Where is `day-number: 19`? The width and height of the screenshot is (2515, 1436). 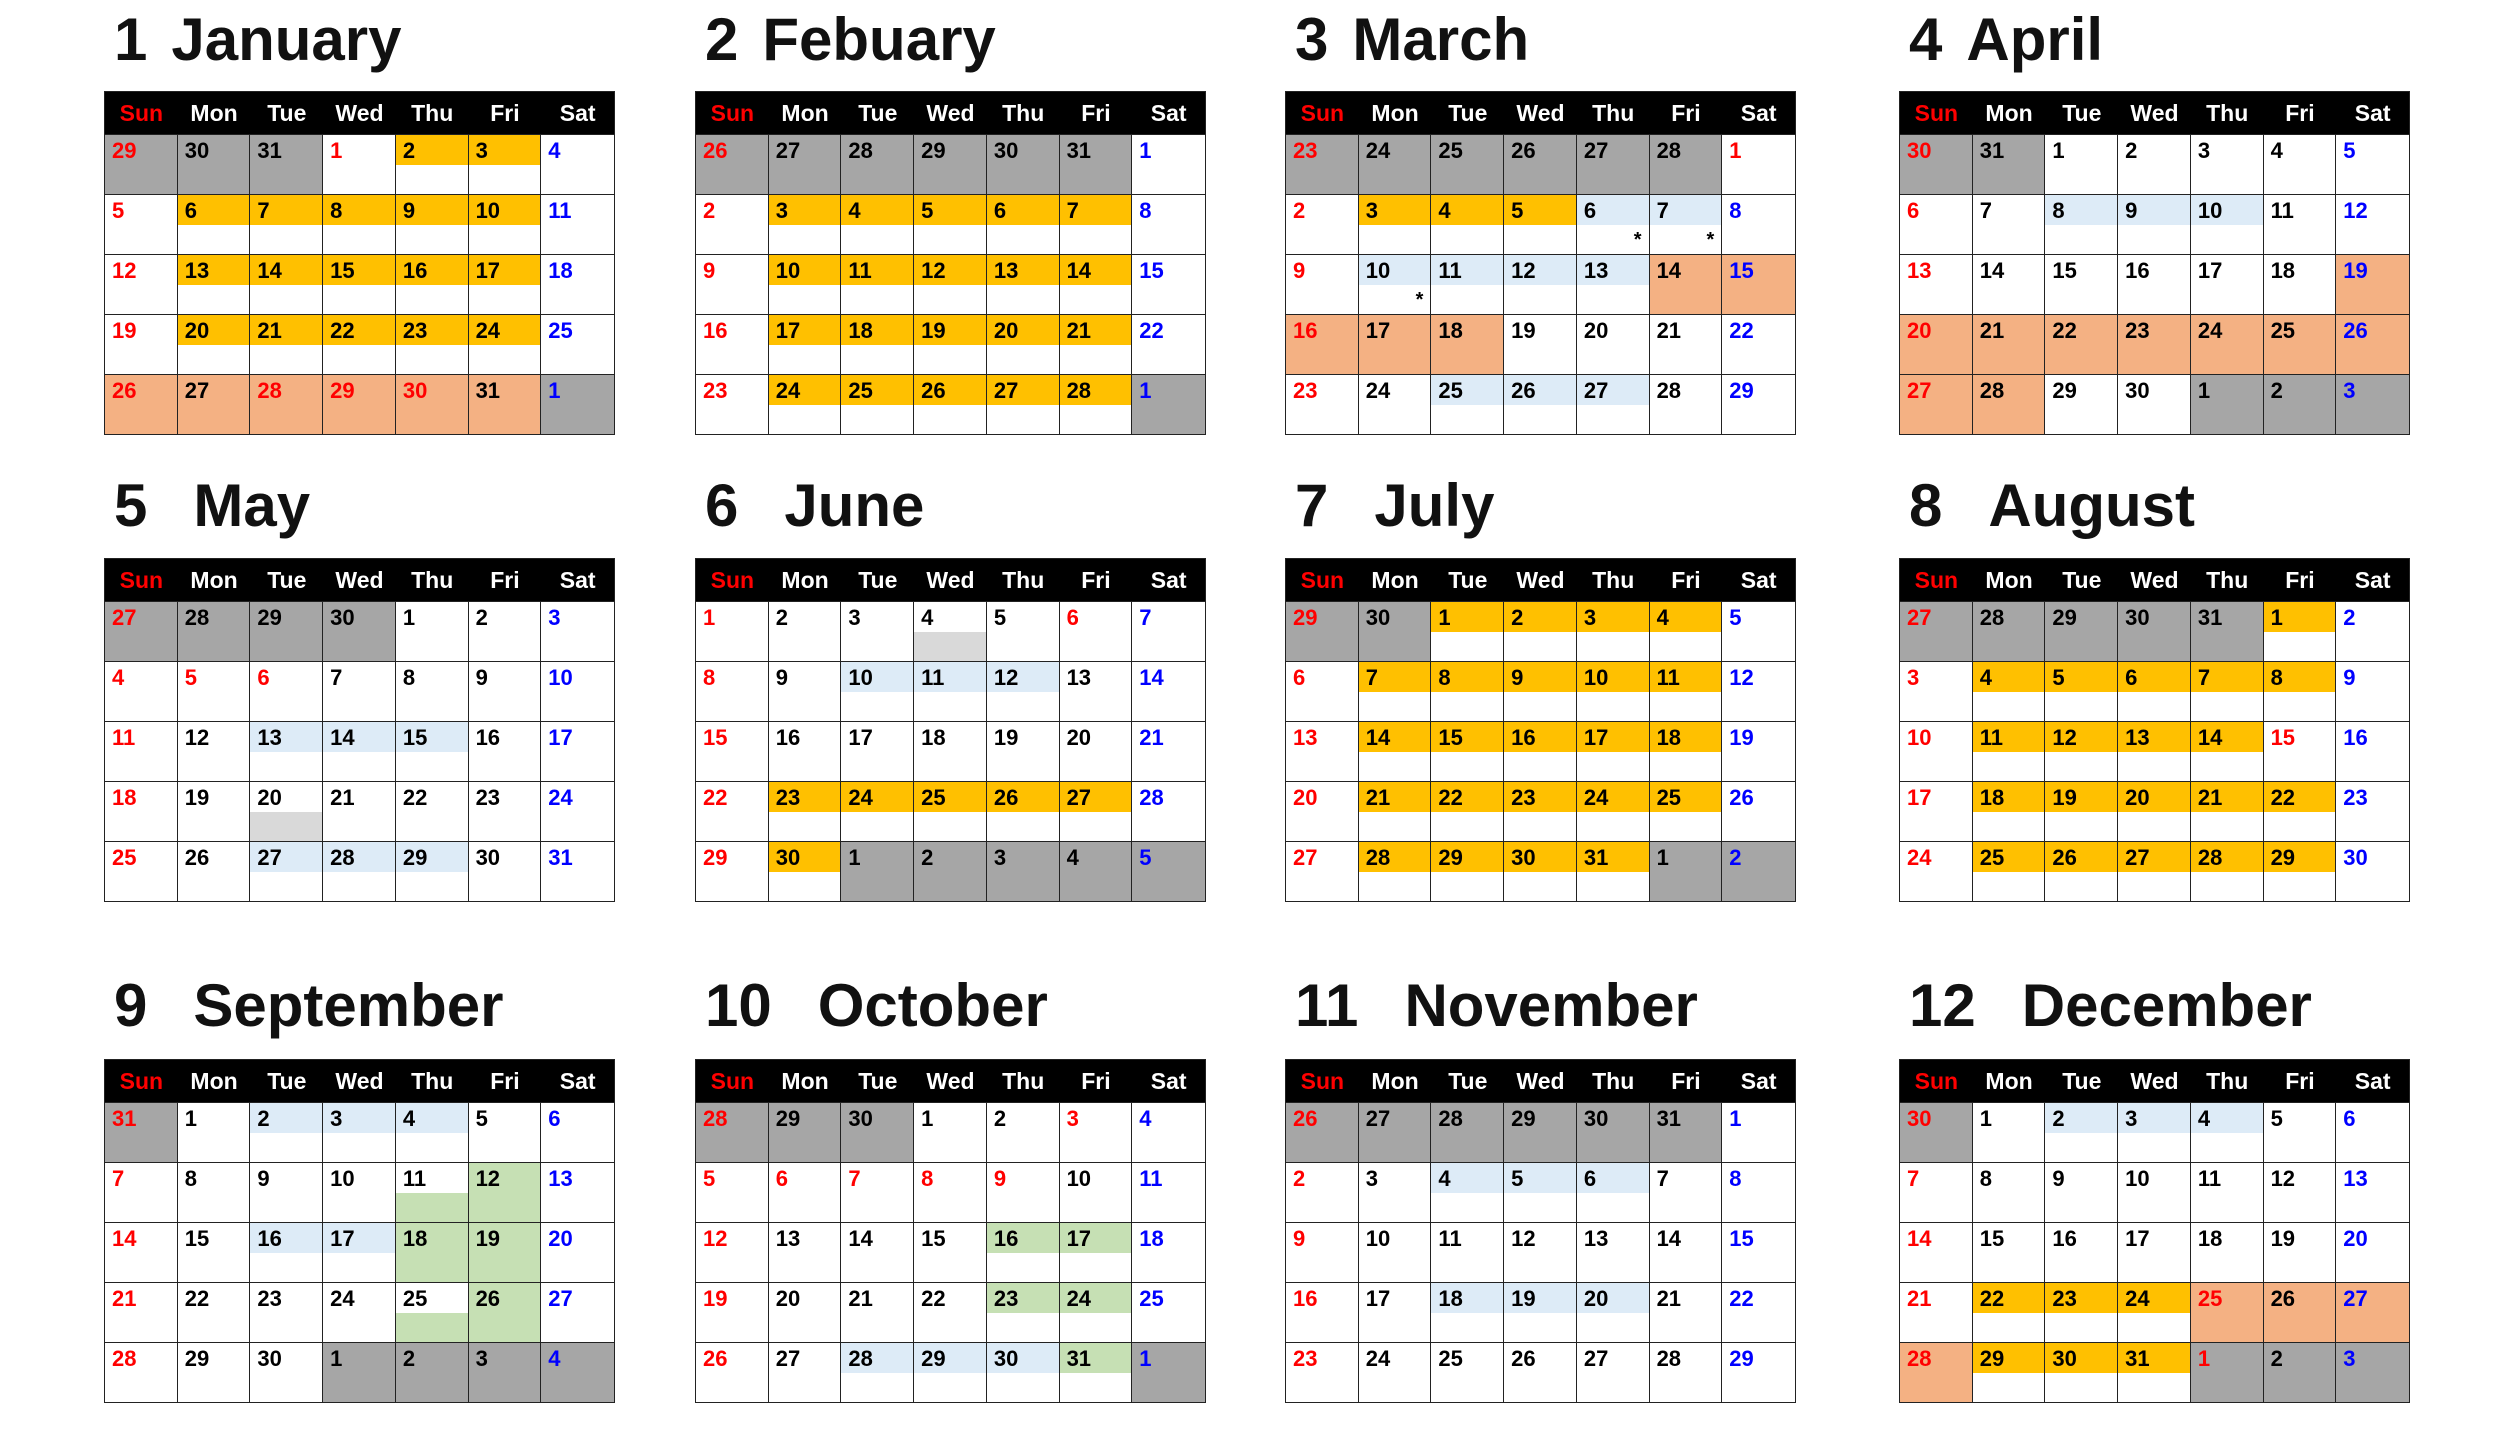
day-number: 19 is located at coordinates (715, 1298).